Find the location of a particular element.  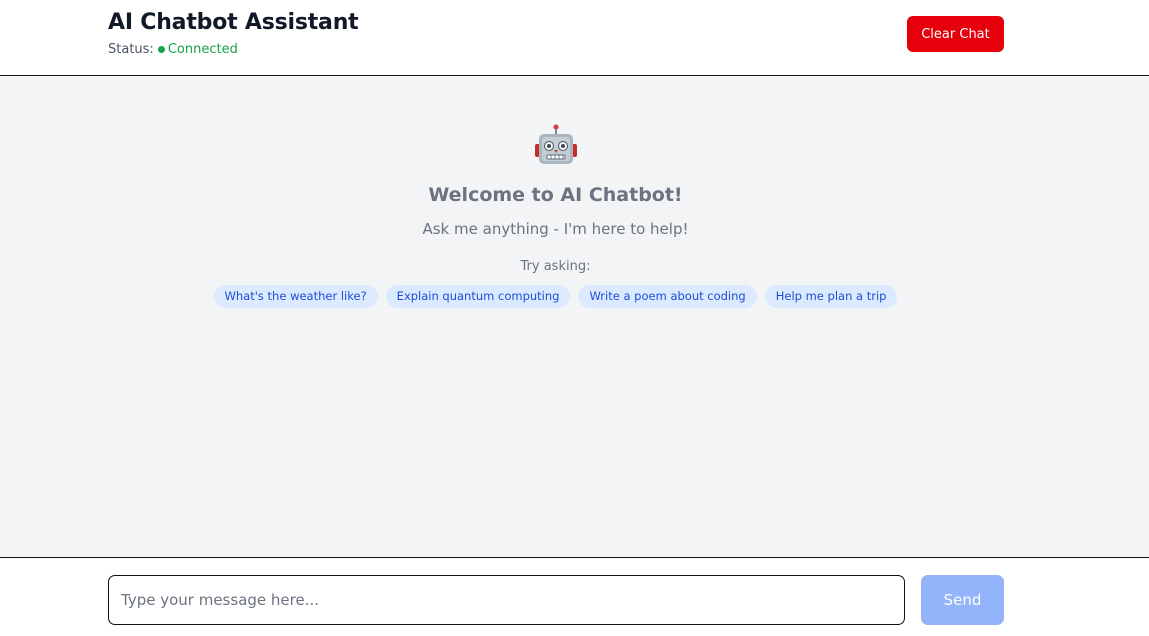

message-input is located at coordinates (506, 600).